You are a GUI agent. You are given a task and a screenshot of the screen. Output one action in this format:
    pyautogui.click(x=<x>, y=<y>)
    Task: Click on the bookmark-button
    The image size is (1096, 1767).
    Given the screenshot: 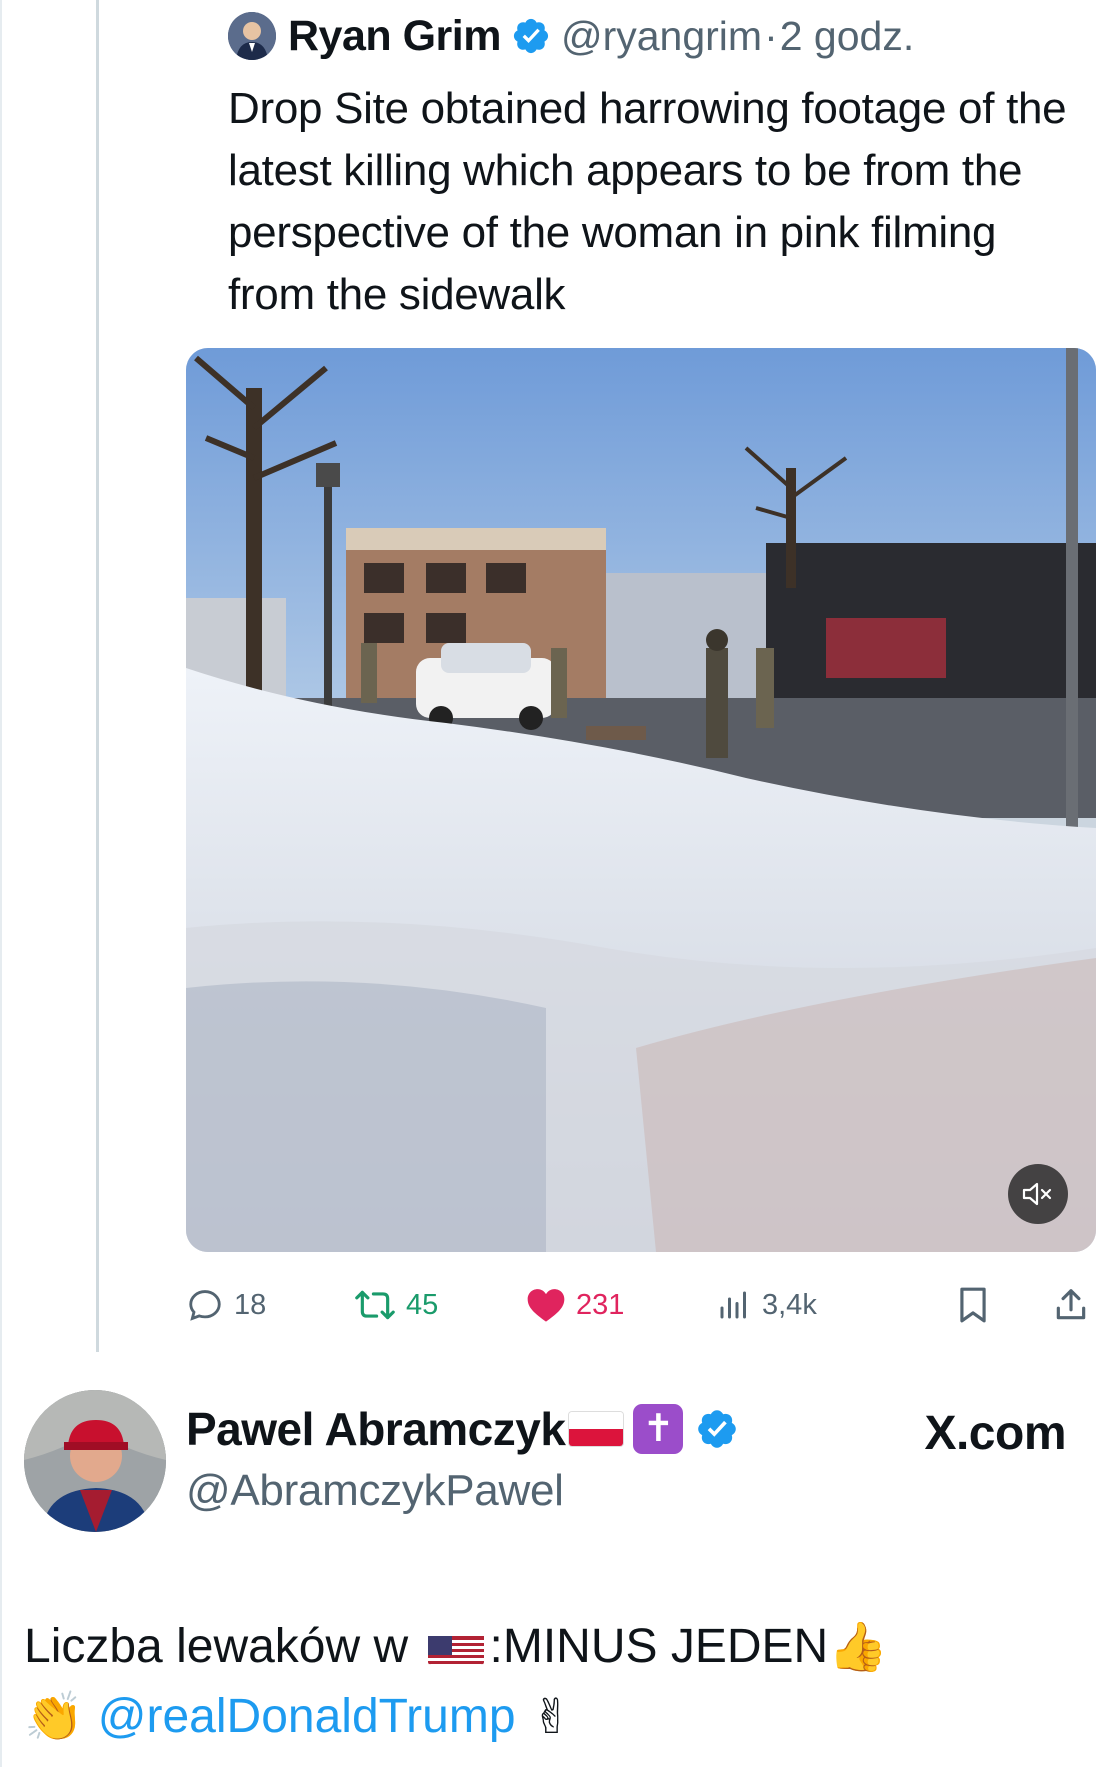 What is the action you would take?
    pyautogui.click(x=978, y=1305)
    